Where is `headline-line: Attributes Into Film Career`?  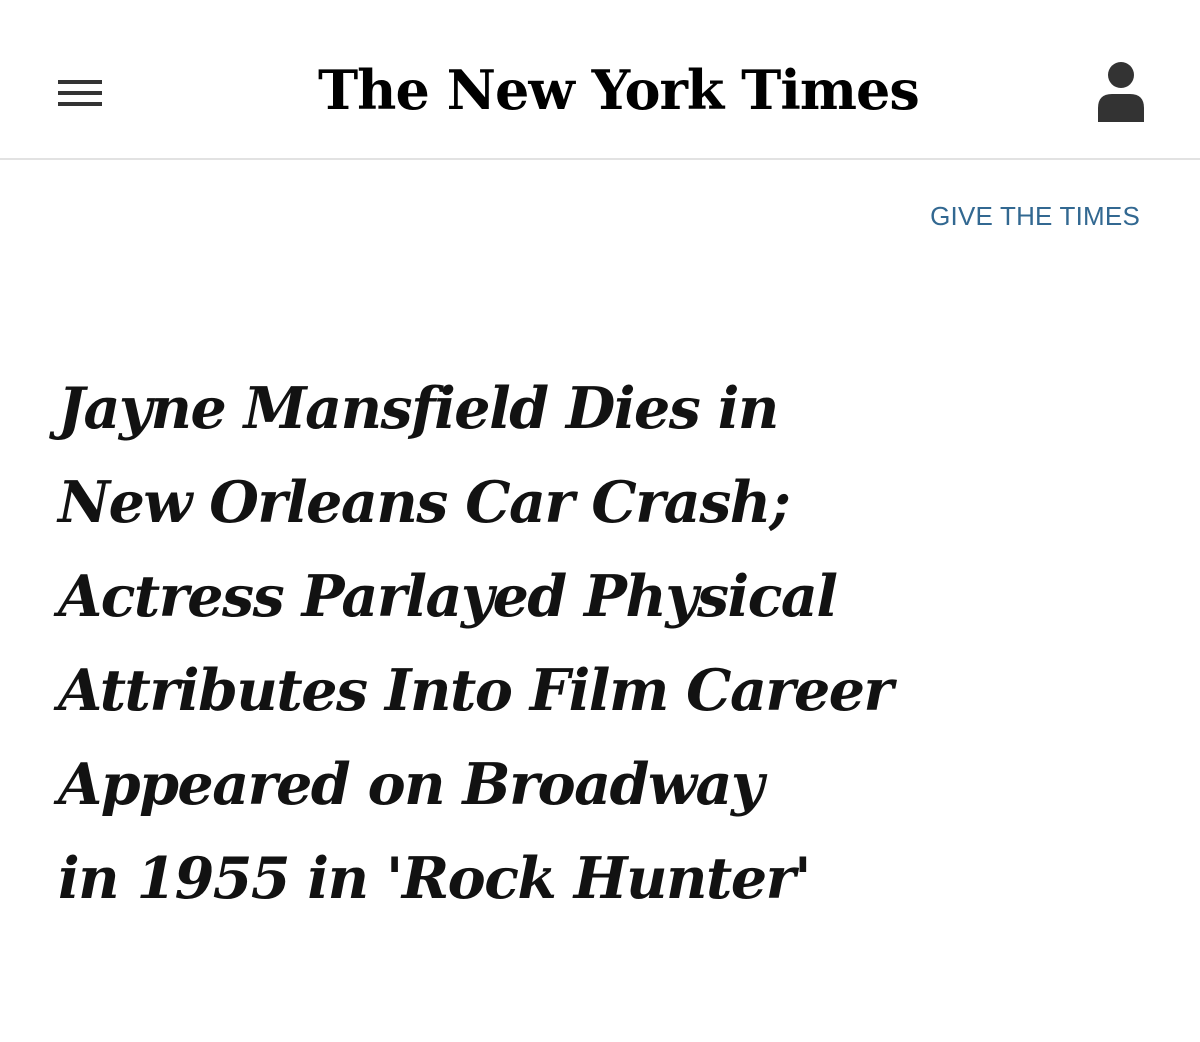 headline-line: Attributes Into Film Career is located at coordinates (476, 690).